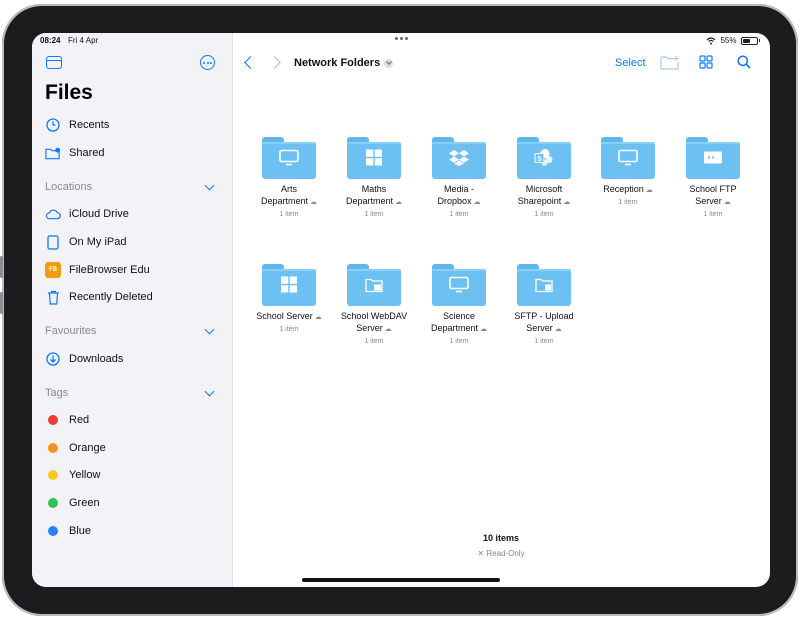  Describe the element at coordinates (131, 186) in the screenshot. I see `locations-section-header: Locations` at that location.